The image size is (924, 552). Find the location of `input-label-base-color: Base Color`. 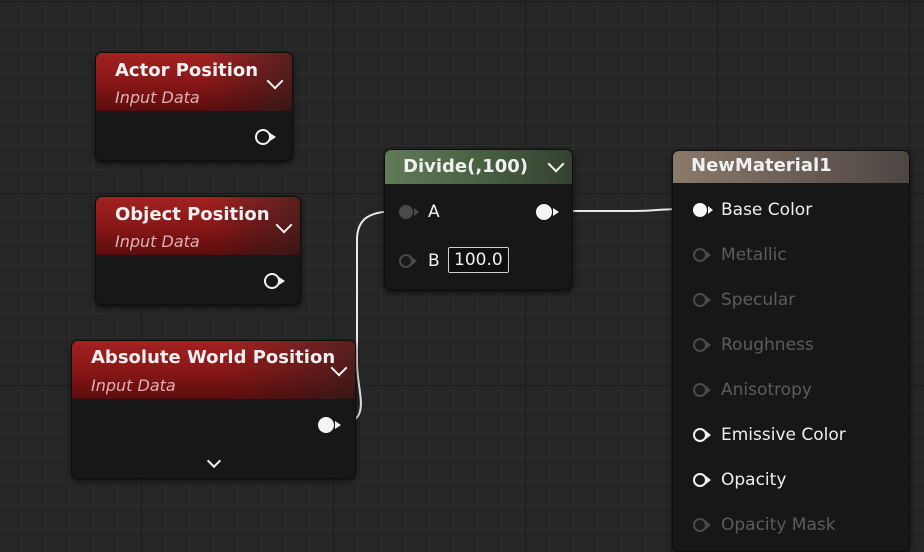

input-label-base-color: Base Color is located at coordinates (767, 210).